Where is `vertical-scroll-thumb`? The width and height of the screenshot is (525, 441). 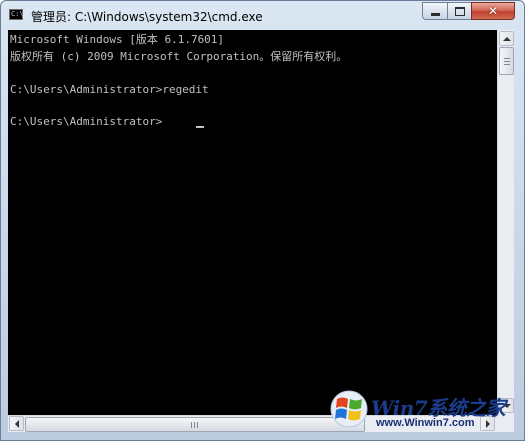
vertical-scroll-thumb is located at coordinates (506, 61).